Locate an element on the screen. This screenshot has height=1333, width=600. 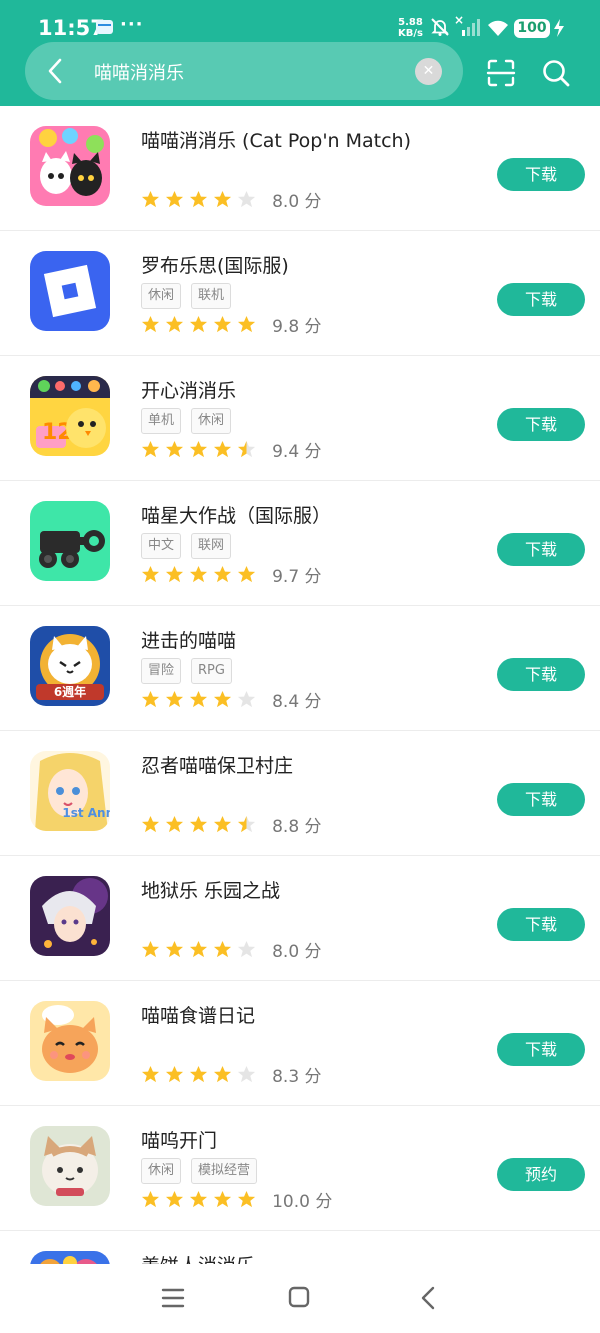
app-list-item: 1st Anniv. 忍者喵喵保卫村庄 8.8 分 下载 is located at coordinates (300, 793).